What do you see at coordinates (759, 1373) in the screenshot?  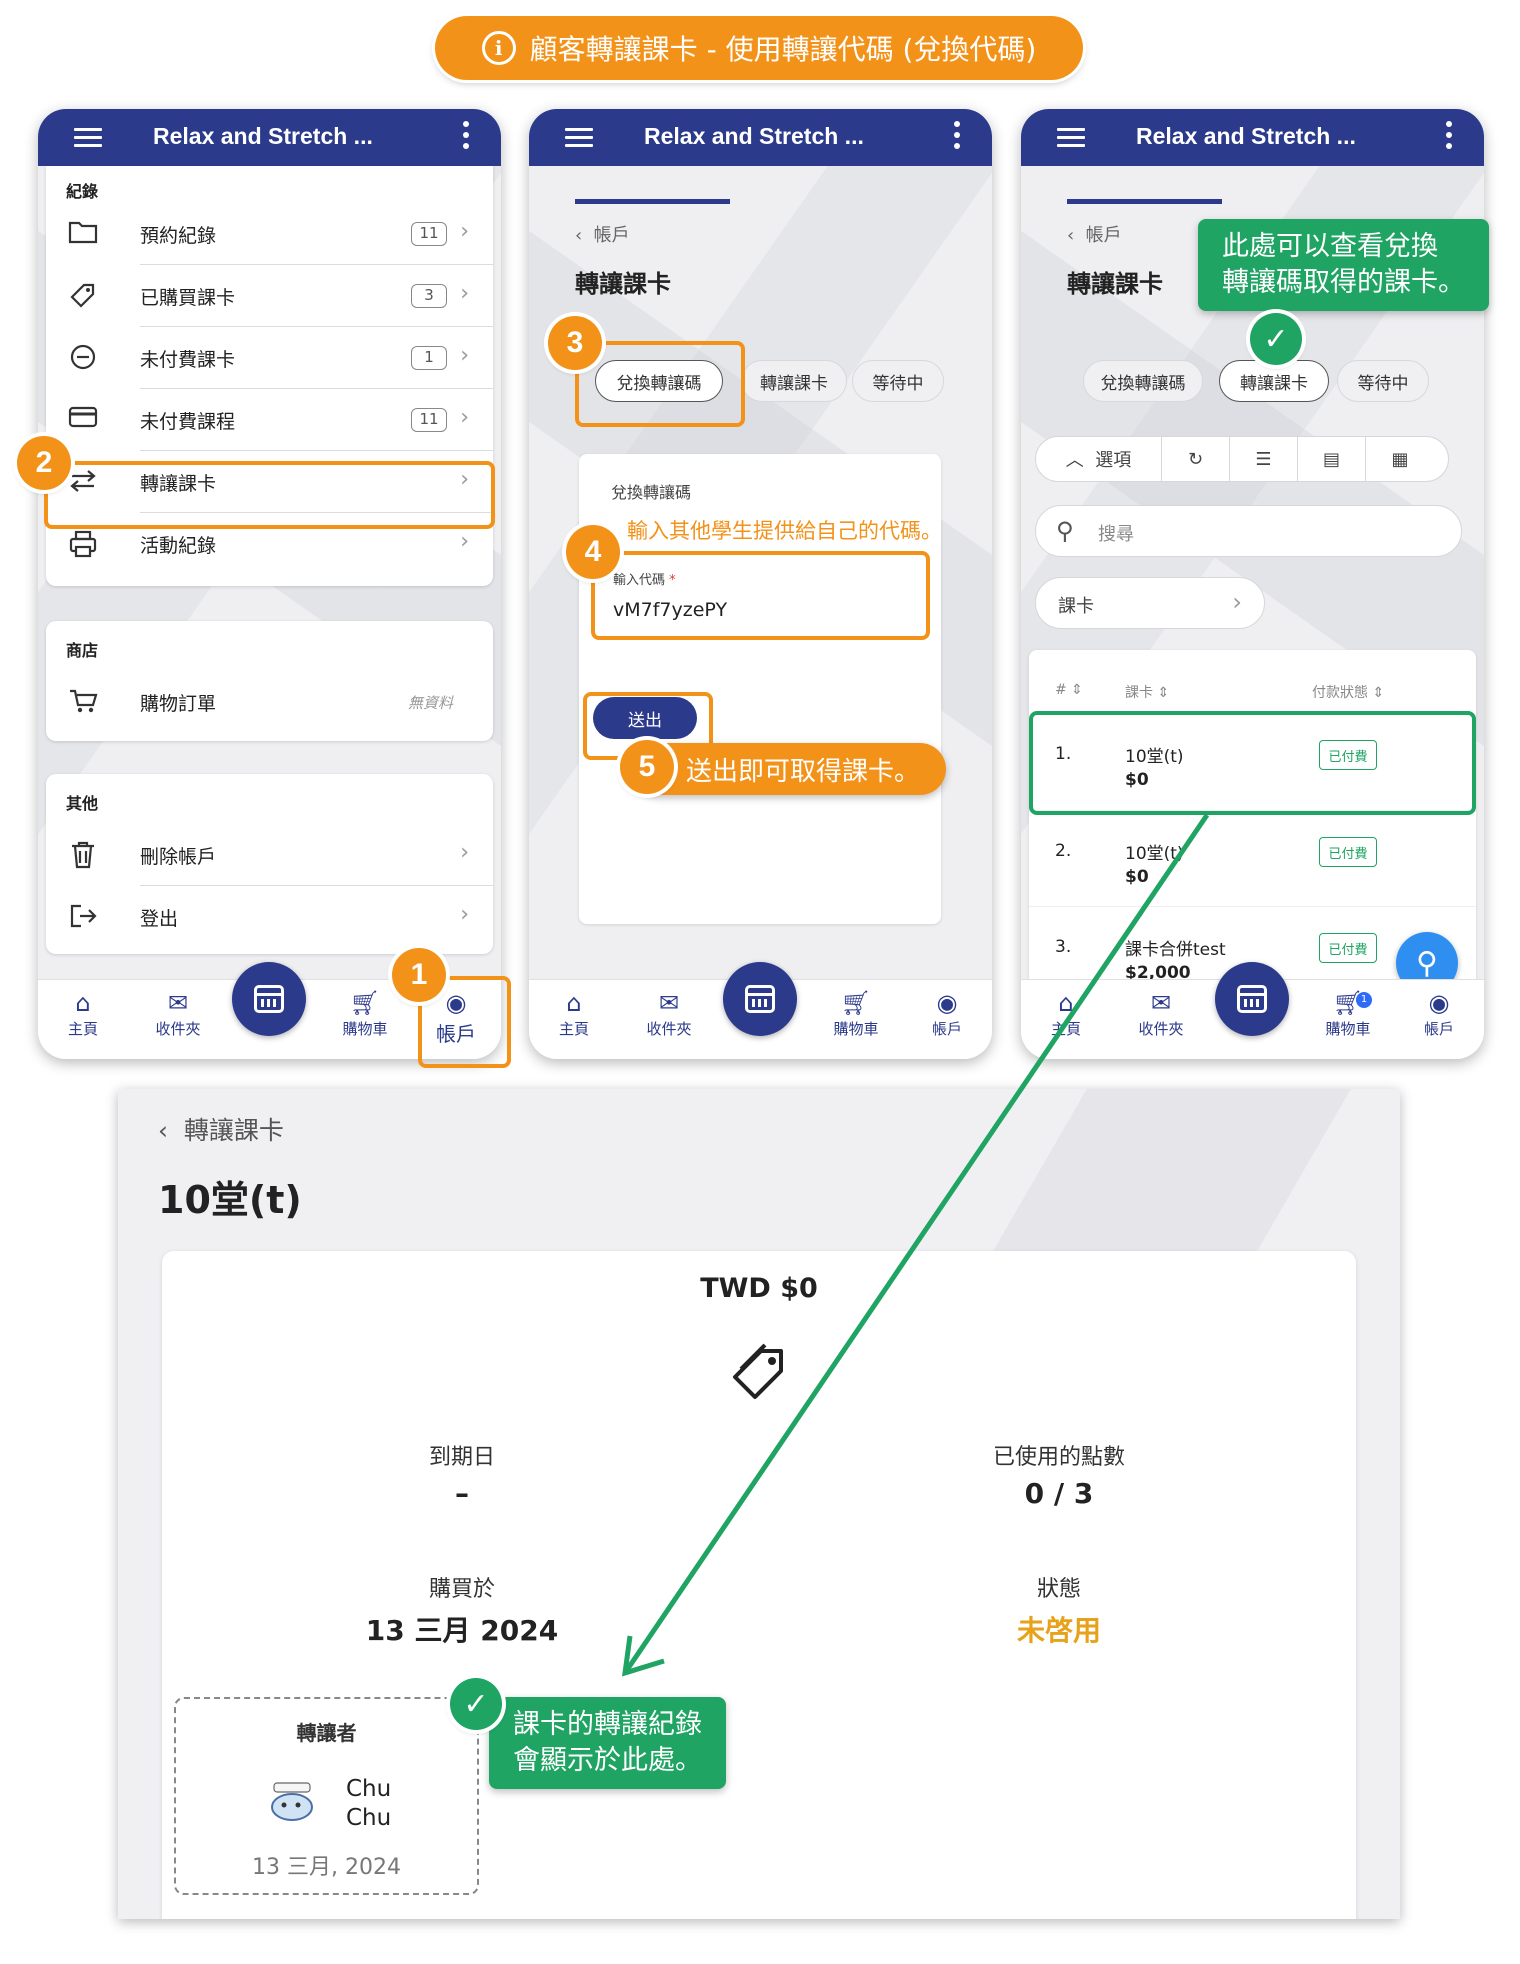 I see `tag-icon` at bounding box center [759, 1373].